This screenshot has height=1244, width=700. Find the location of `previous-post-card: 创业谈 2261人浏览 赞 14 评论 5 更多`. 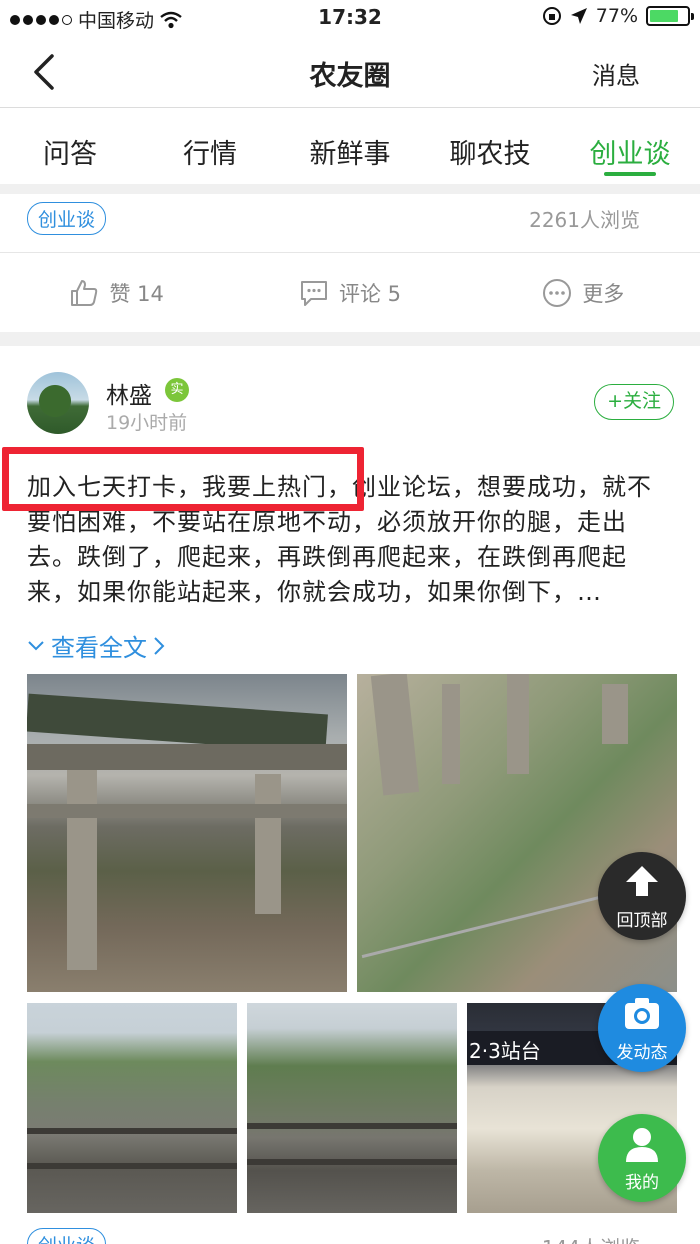

previous-post-card: 创业谈 2261人浏览 赞 14 评论 5 更多 is located at coordinates (350, 263).